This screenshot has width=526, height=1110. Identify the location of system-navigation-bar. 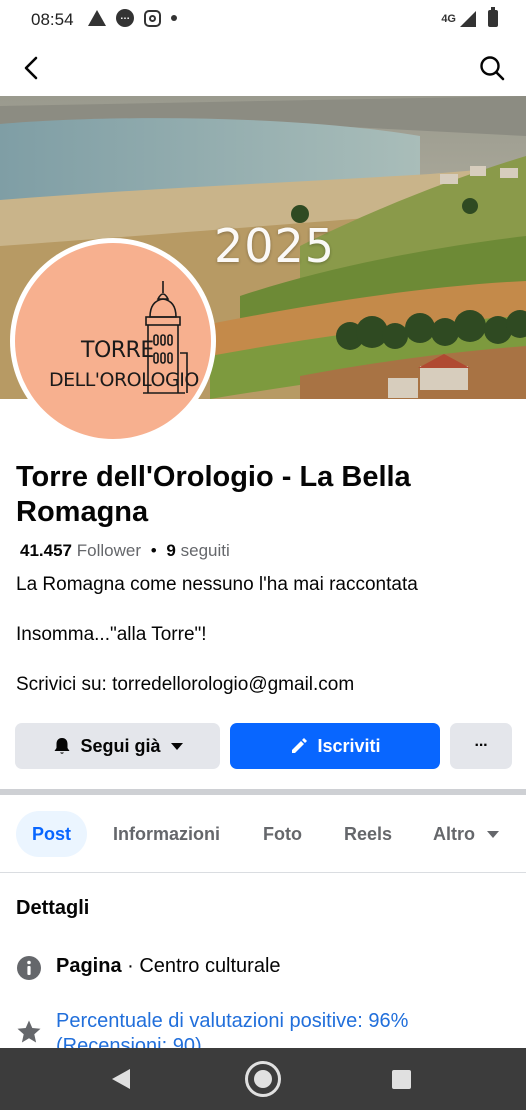
(263, 1079).